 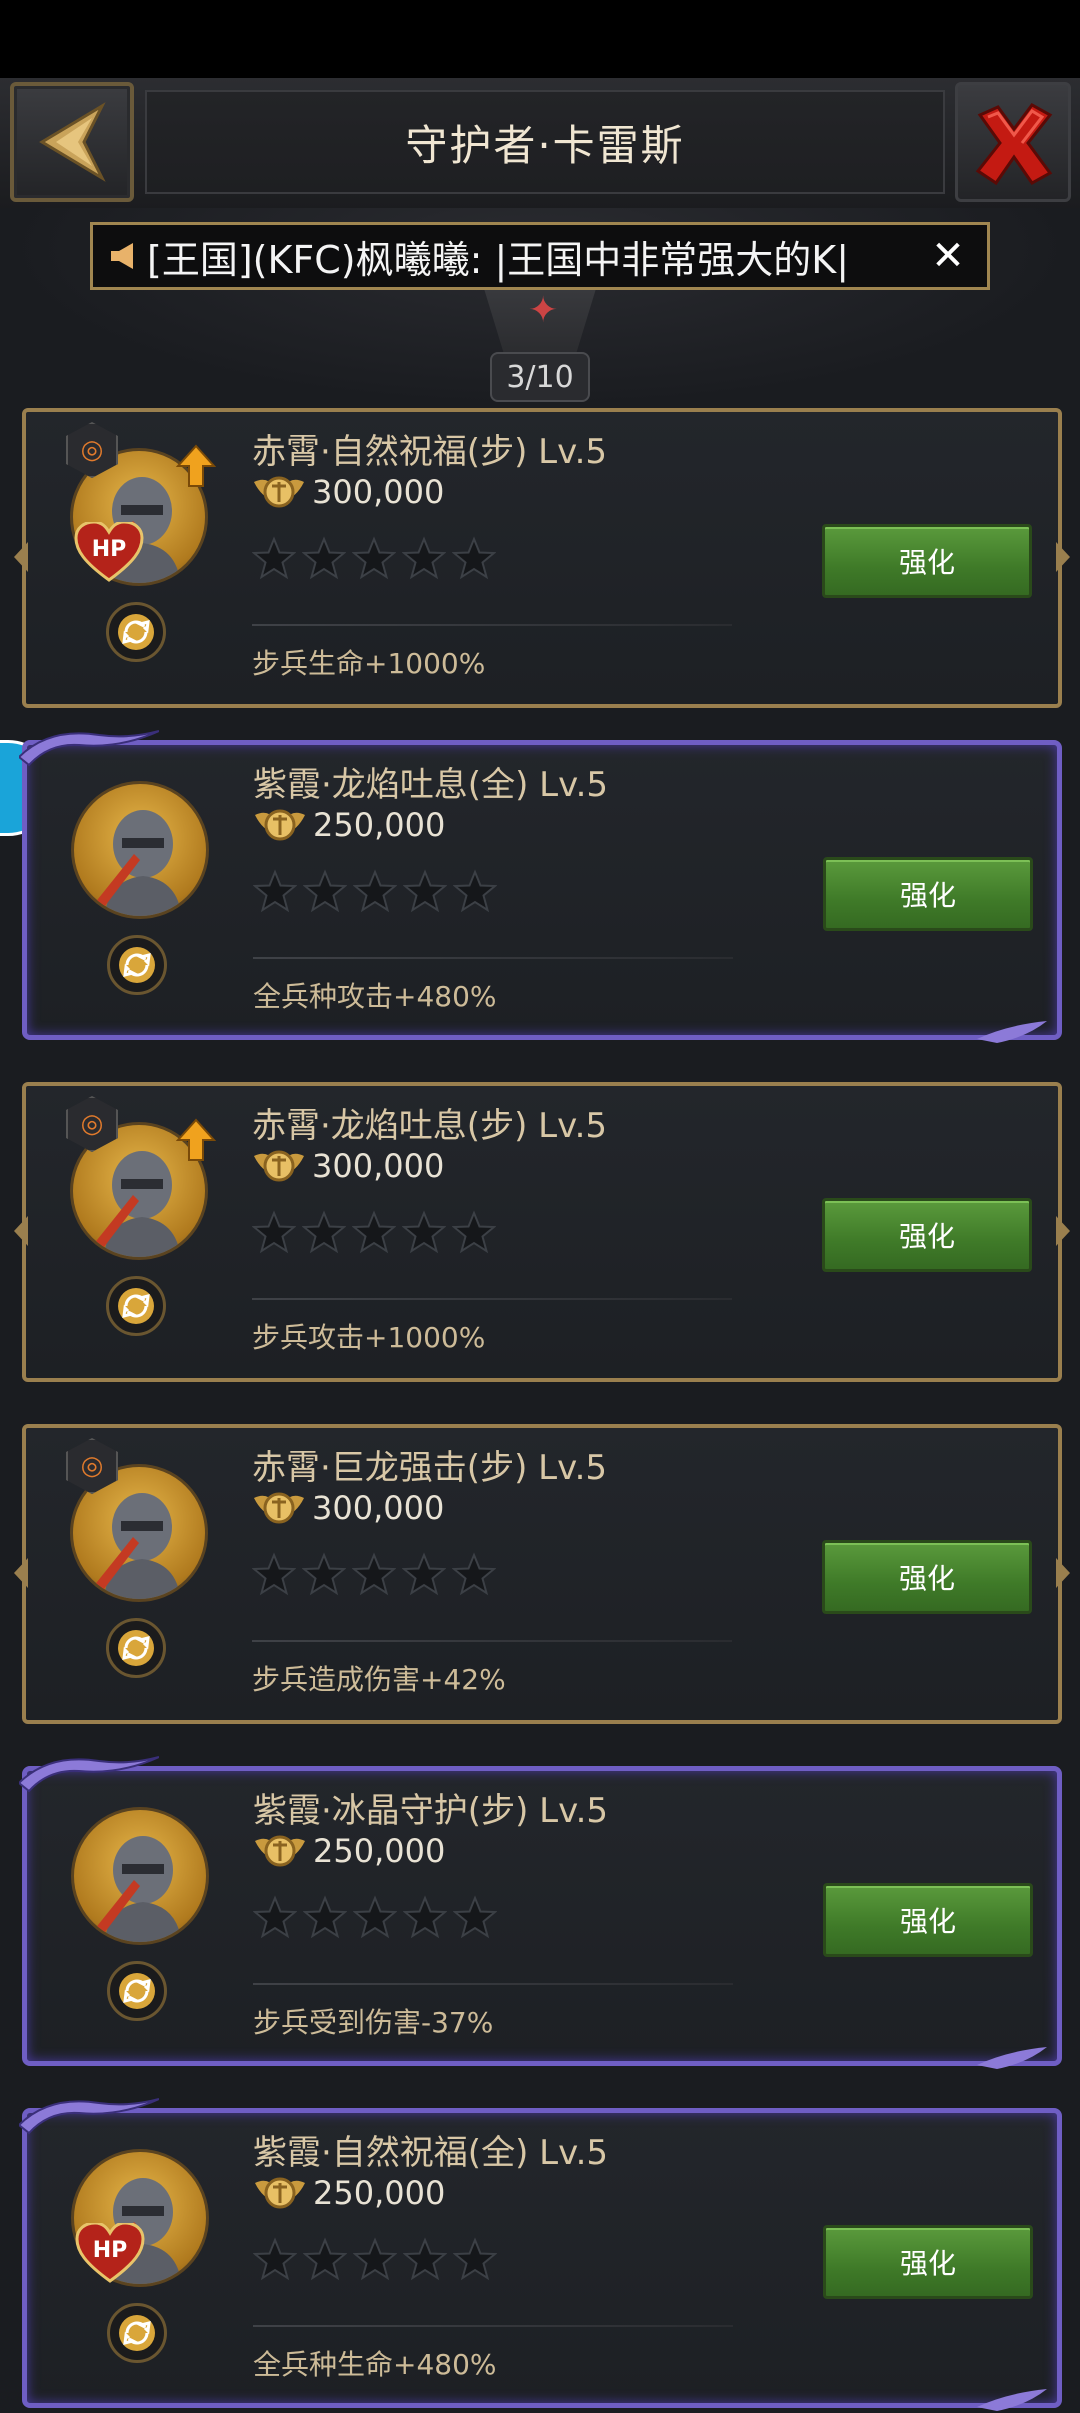 I want to click on announcement-close-button: ✕, so click(x=948, y=256).